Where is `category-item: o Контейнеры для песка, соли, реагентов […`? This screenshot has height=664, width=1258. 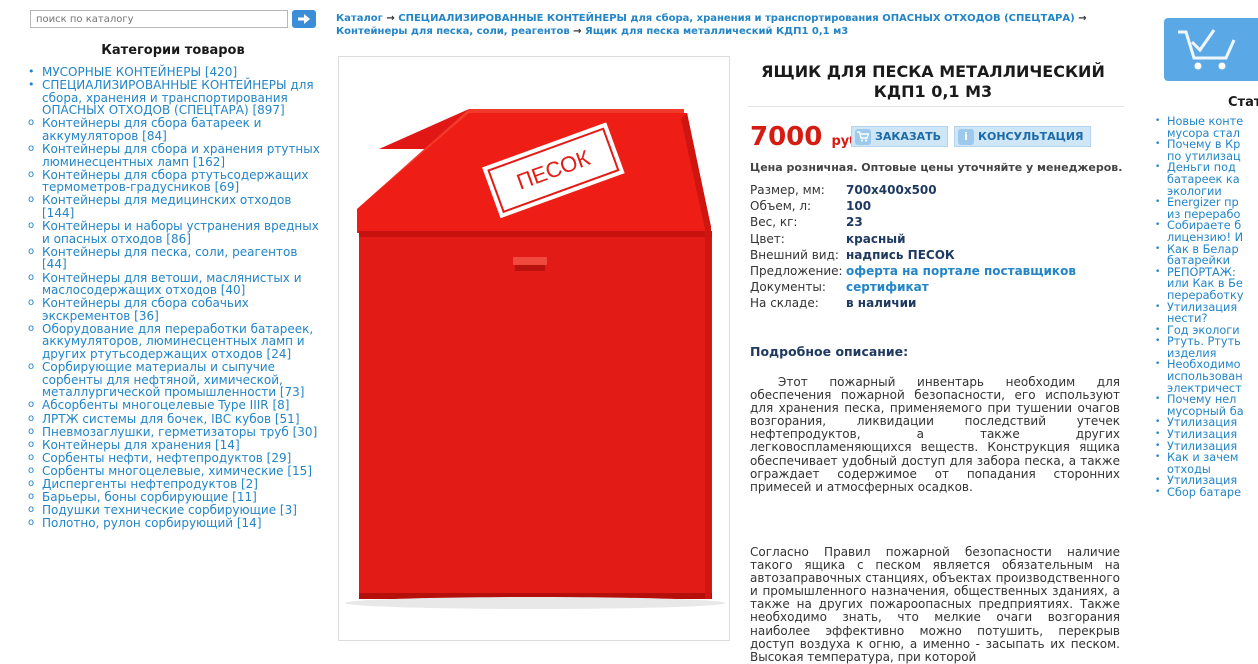 category-item: o Контейнеры для песка, соли, реагентов [… is located at coordinates (173, 258).